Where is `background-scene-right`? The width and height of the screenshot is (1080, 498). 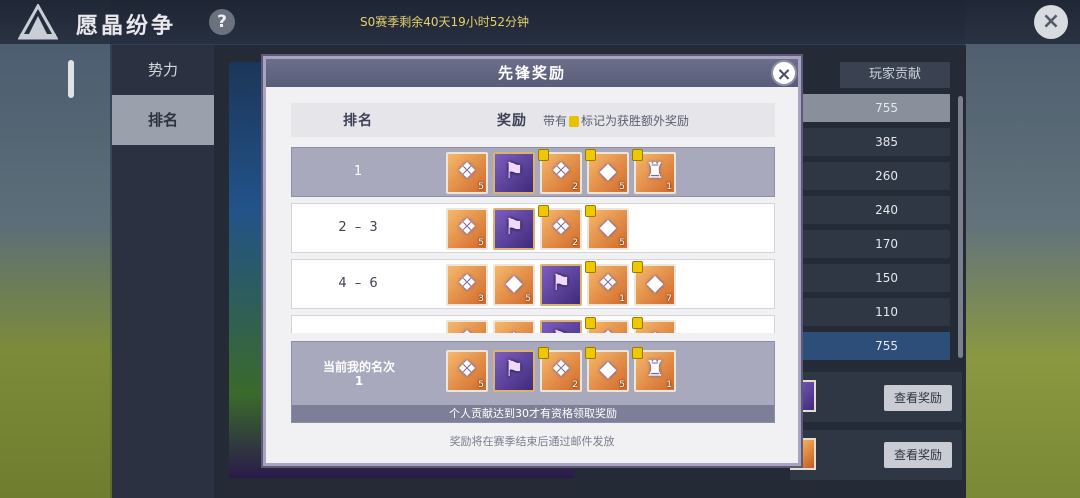 background-scene-right is located at coordinates (1022, 249).